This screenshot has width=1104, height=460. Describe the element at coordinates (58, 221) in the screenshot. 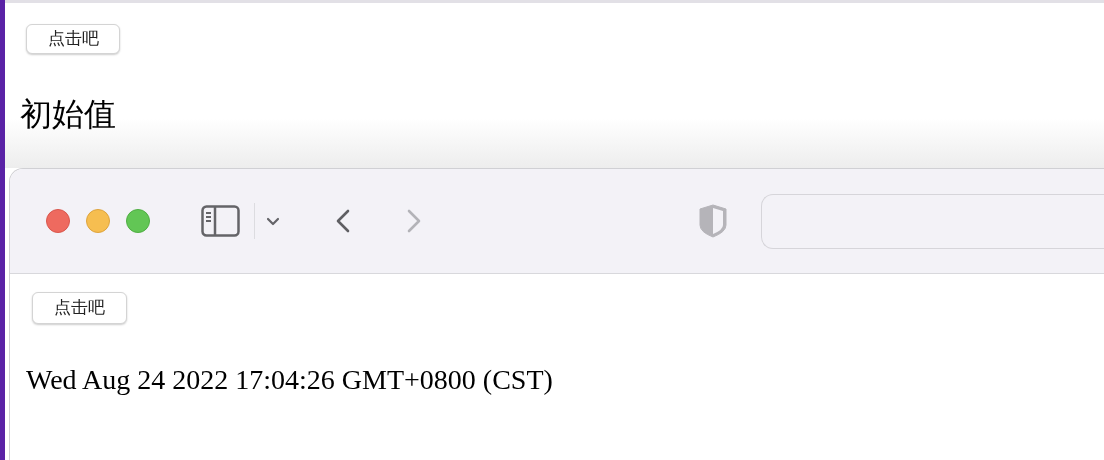

I see `close-button` at that location.